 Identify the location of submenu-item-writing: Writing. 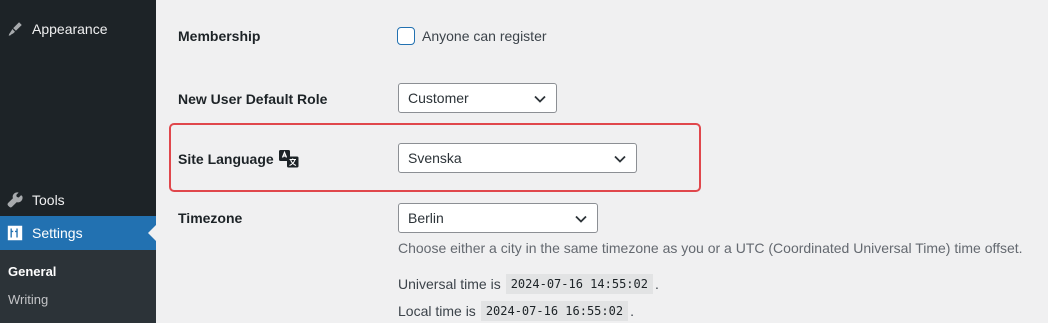
(28, 299).